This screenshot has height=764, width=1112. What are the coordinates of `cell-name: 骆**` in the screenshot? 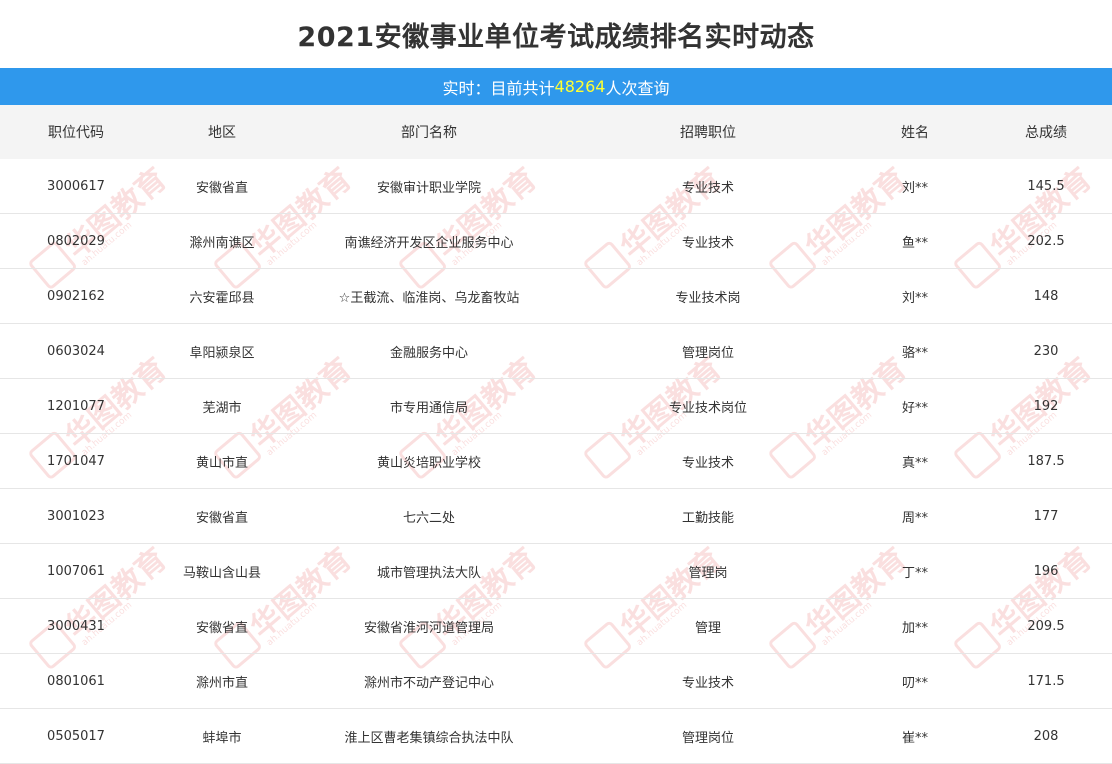 It's located at (915, 351).